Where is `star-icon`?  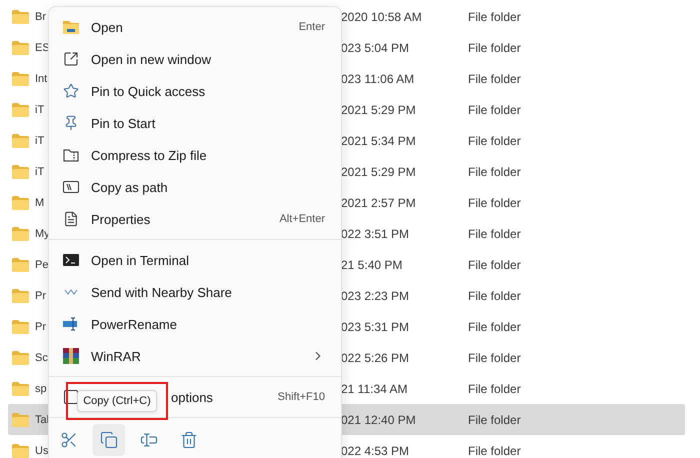 star-icon is located at coordinates (71, 91).